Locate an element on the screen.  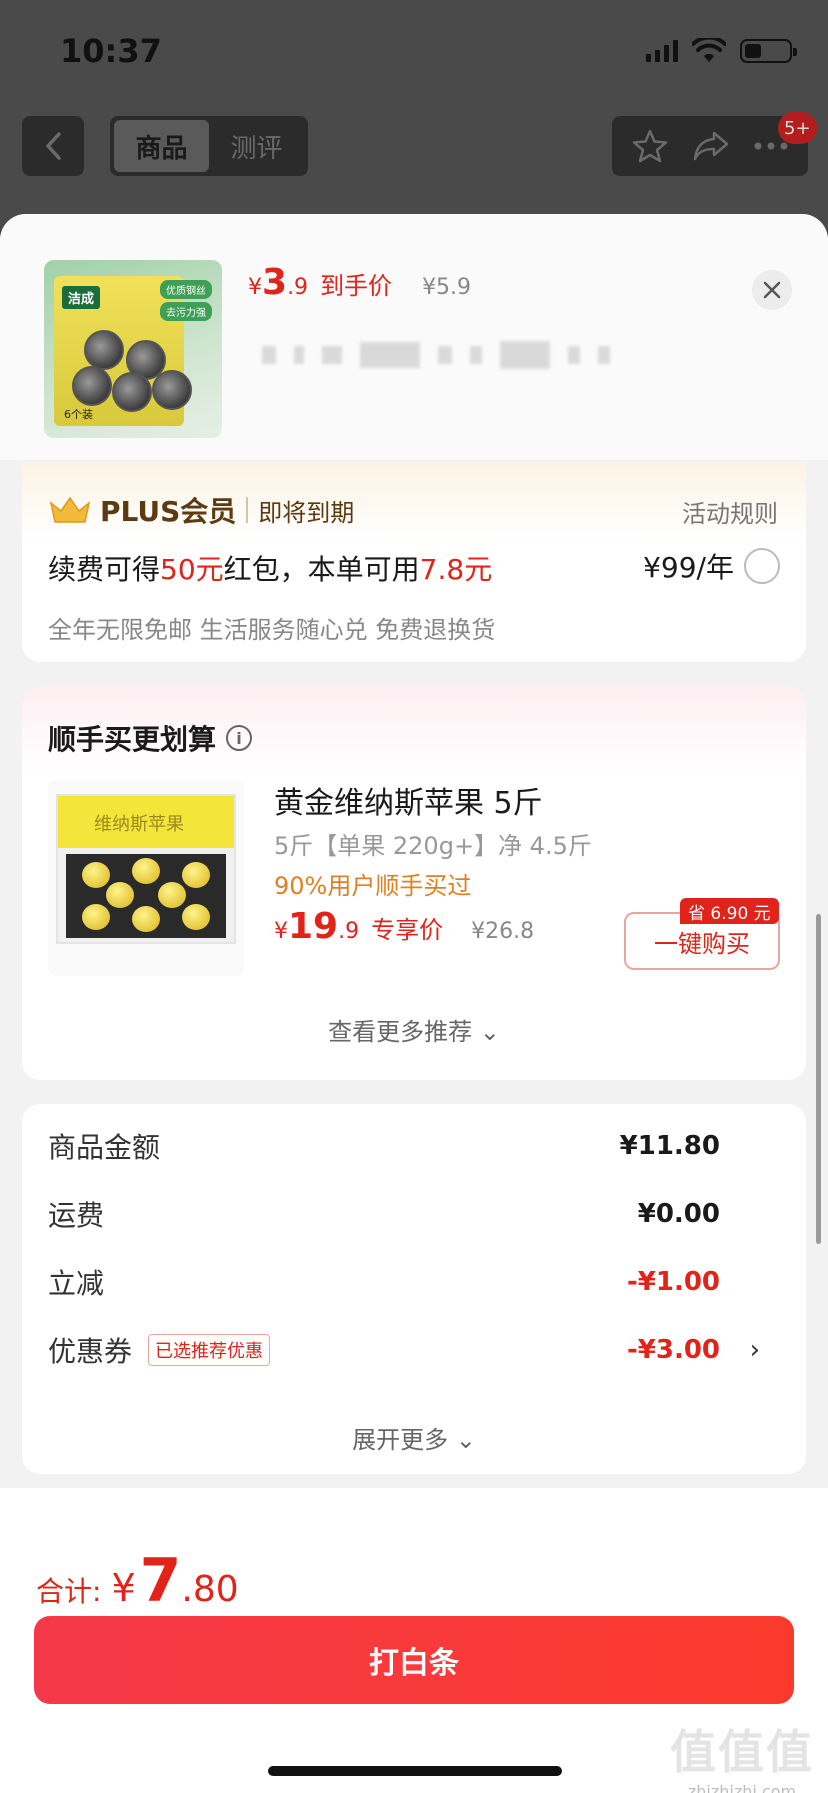
total-integer: 7 is located at coordinates (160, 1581).